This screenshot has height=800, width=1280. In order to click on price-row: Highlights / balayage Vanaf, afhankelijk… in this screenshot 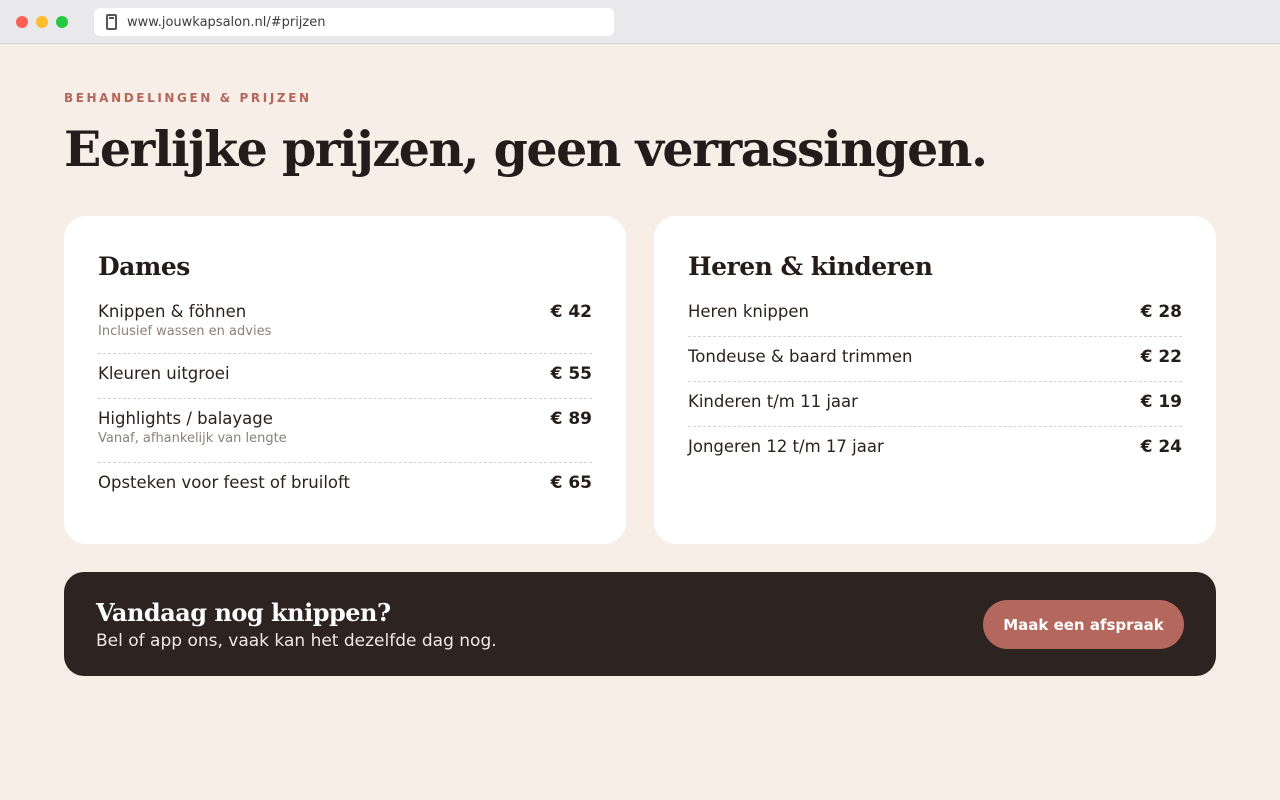, I will do `click(345, 431)`.